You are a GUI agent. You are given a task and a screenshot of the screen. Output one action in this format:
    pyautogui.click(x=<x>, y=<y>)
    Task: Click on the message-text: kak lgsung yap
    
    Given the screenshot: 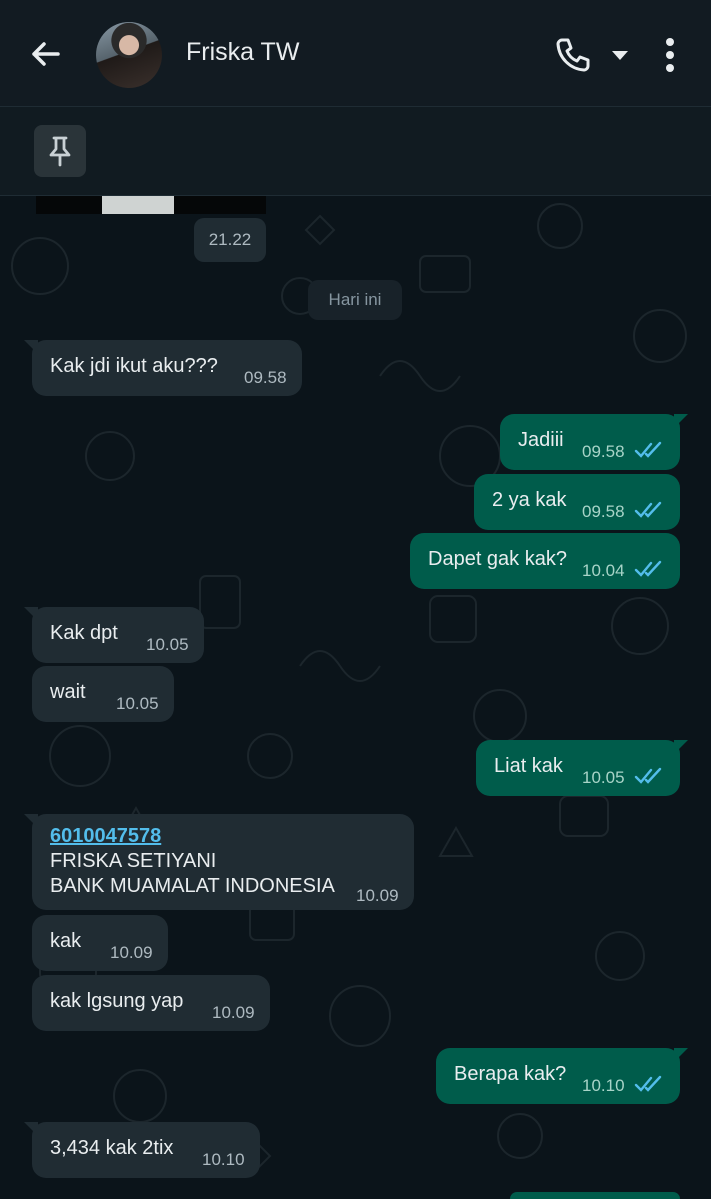 What is the action you would take?
    pyautogui.click(x=117, y=1001)
    